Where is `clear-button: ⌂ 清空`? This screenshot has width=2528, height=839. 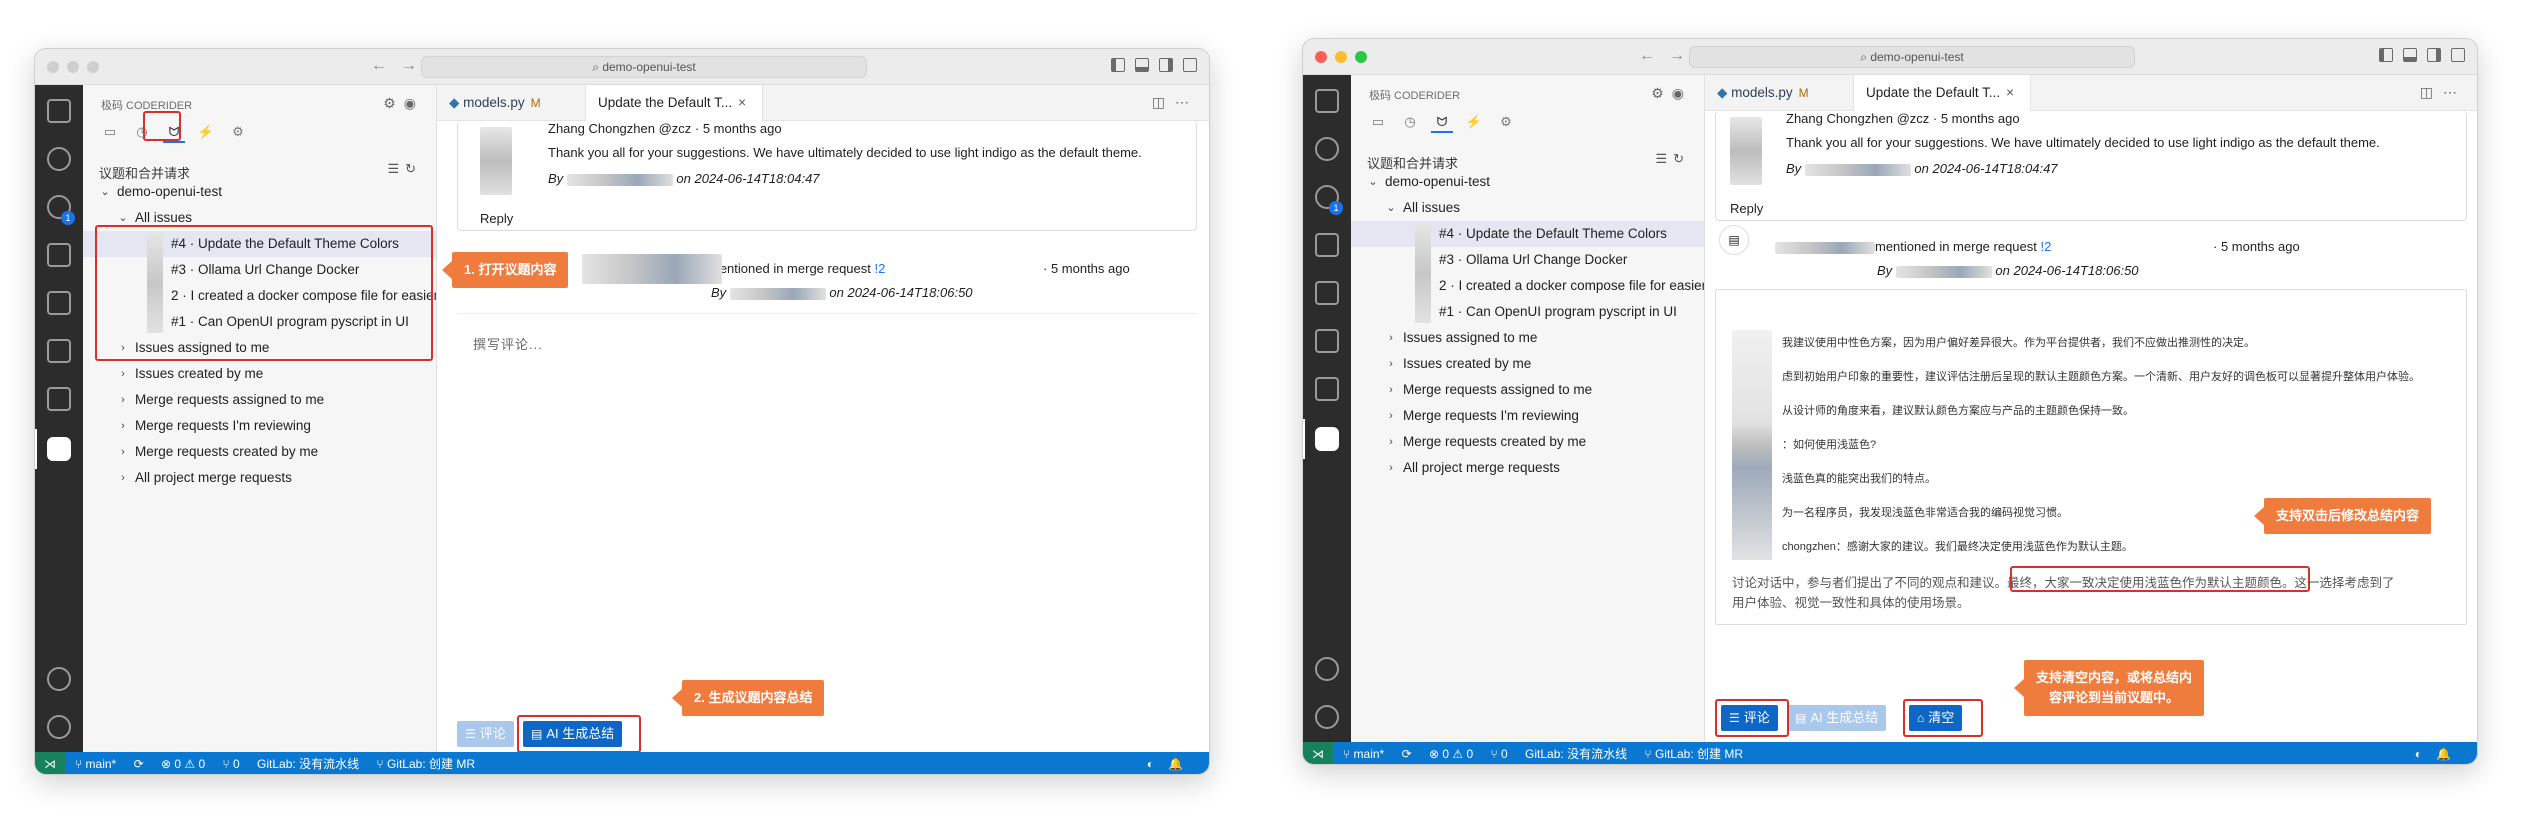
clear-button: ⌂ 清空 is located at coordinates (1936, 718).